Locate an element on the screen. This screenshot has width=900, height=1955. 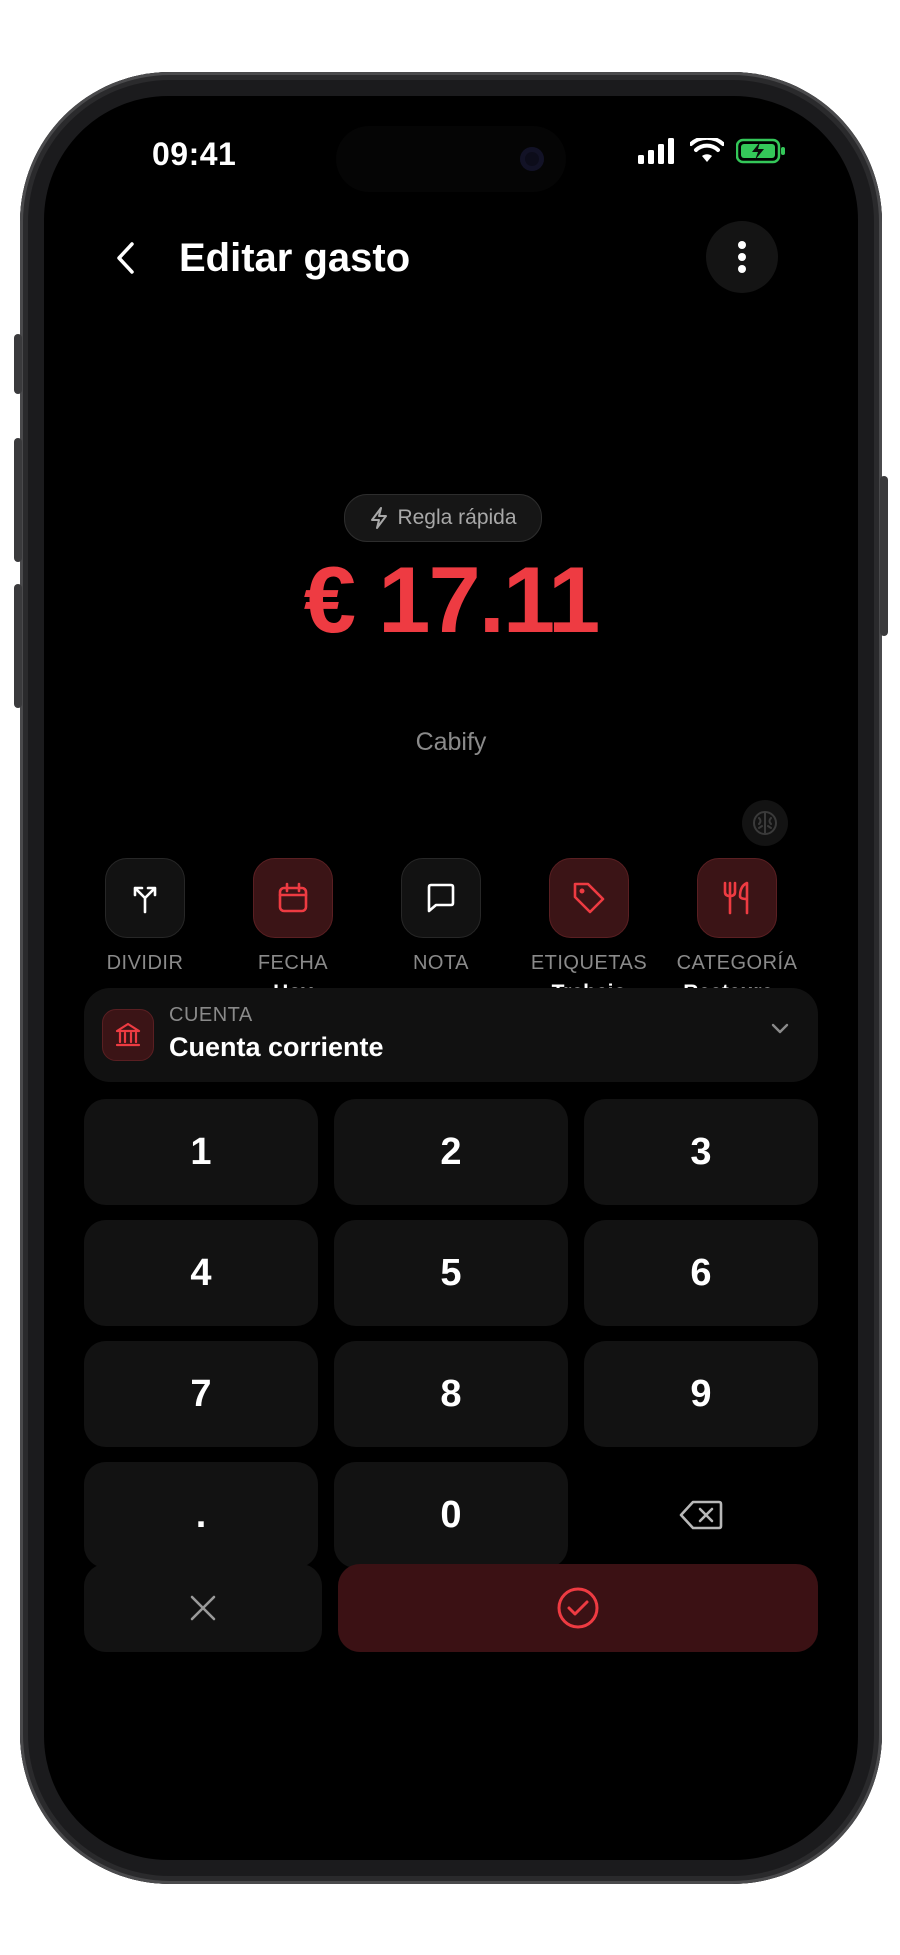
bank-icon-wrap is located at coordinates (128, 1035).